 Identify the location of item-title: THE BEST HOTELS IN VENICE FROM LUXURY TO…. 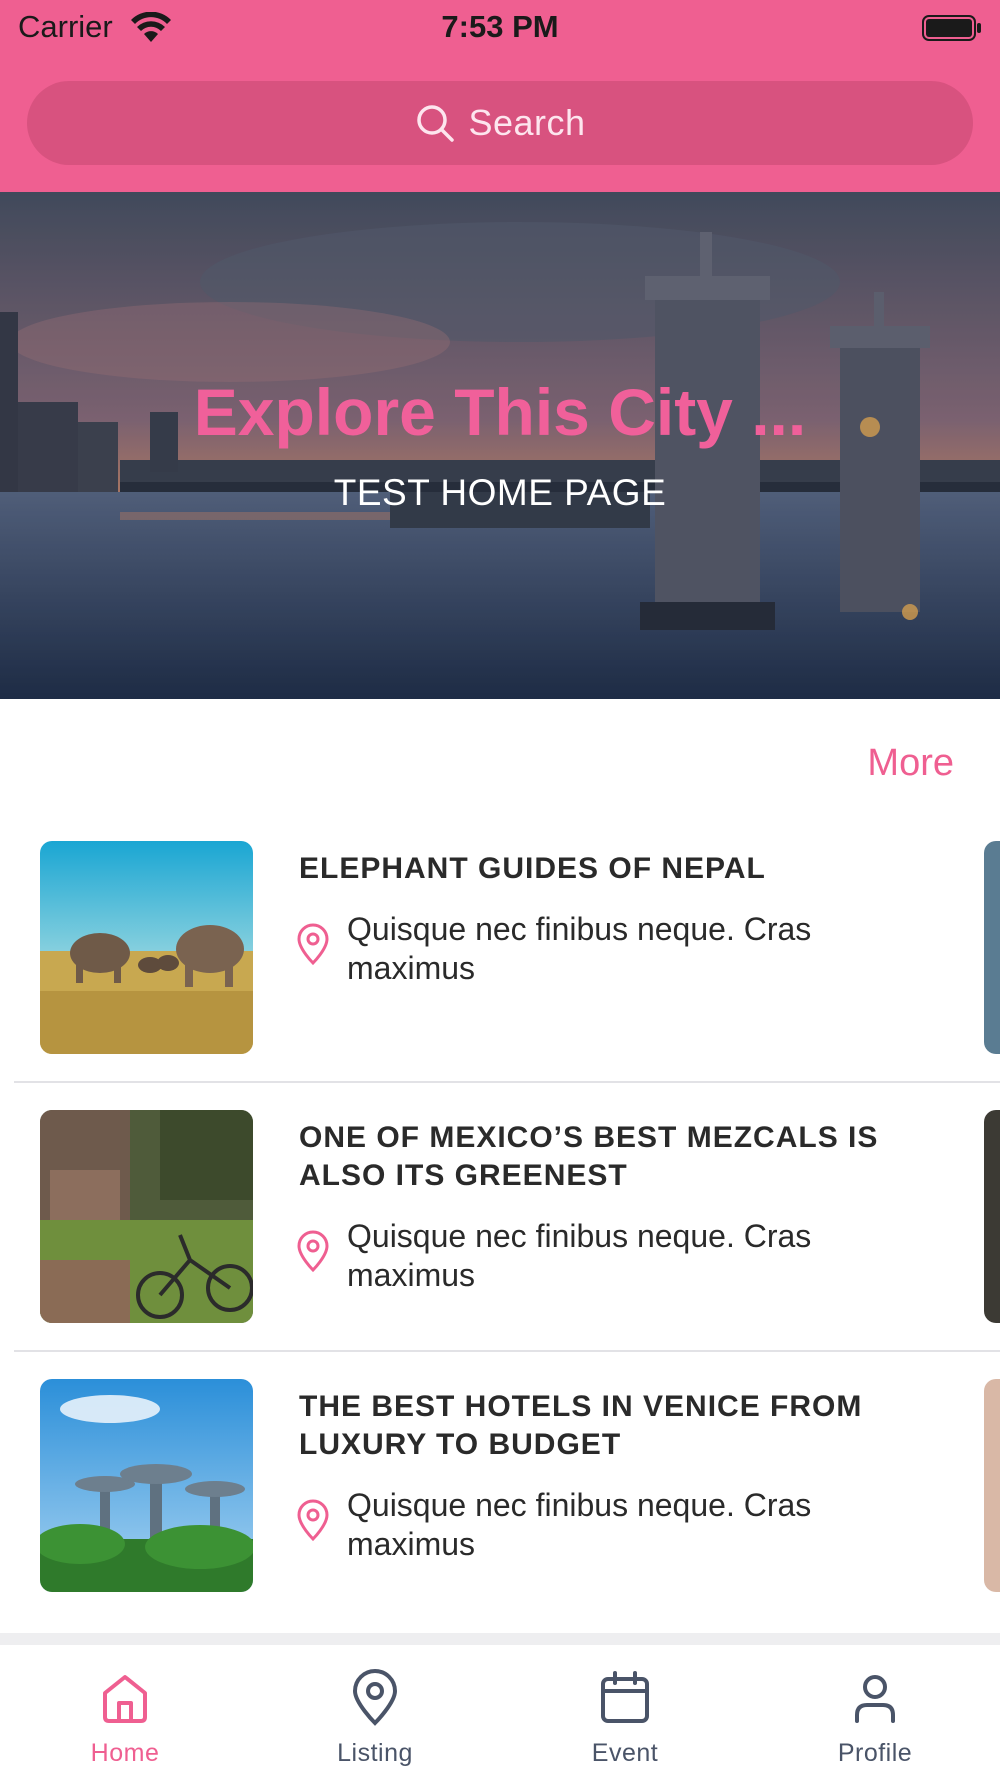
(581, 1425).